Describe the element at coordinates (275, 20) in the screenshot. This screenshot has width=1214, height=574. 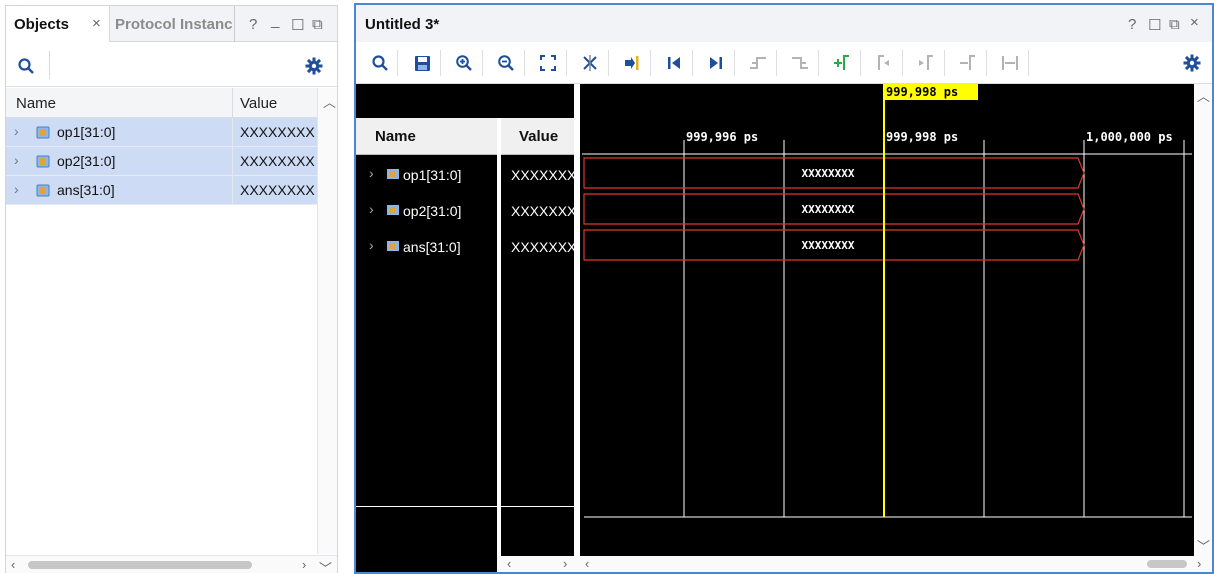
I see `minimize-icon: _` at that location.